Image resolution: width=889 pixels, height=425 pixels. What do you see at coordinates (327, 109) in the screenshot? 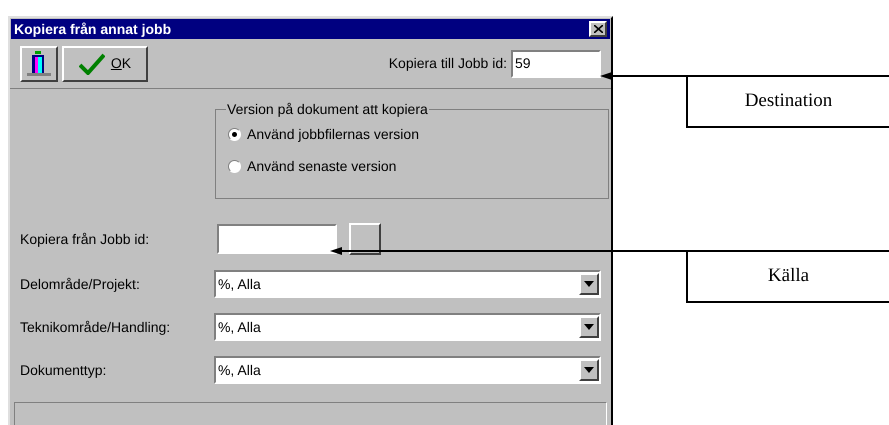
I see `group-title: Version på dokument att kopiera` at bounding box center [327, 109].